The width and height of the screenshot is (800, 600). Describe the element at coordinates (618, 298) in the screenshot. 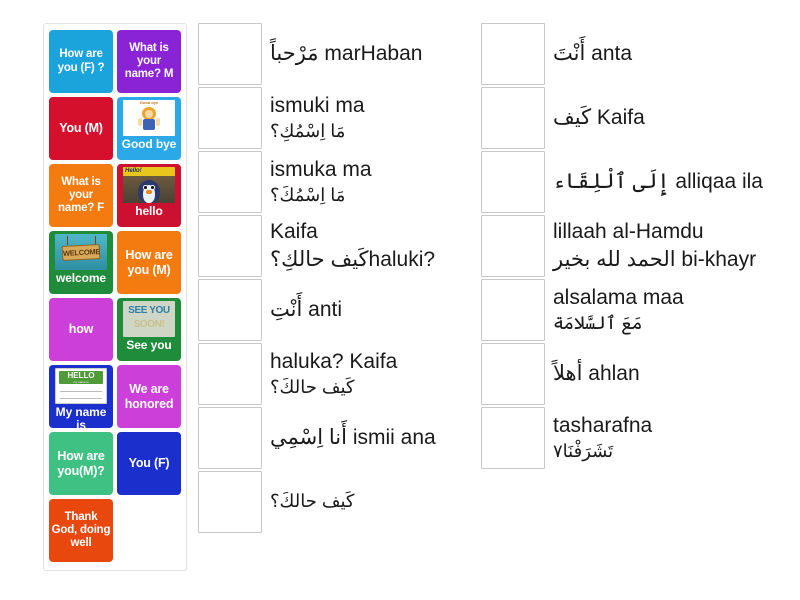

I see `answer-line: alsalama maa` at that location.